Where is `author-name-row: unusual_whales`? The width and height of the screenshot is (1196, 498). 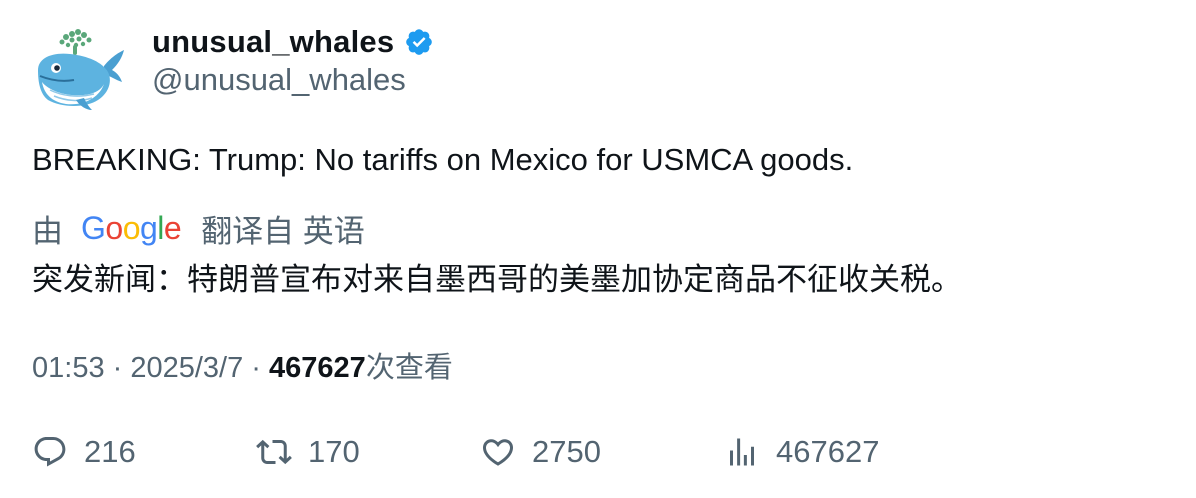 author-name-row: unusual_whales is located at coordinates (293, 42).